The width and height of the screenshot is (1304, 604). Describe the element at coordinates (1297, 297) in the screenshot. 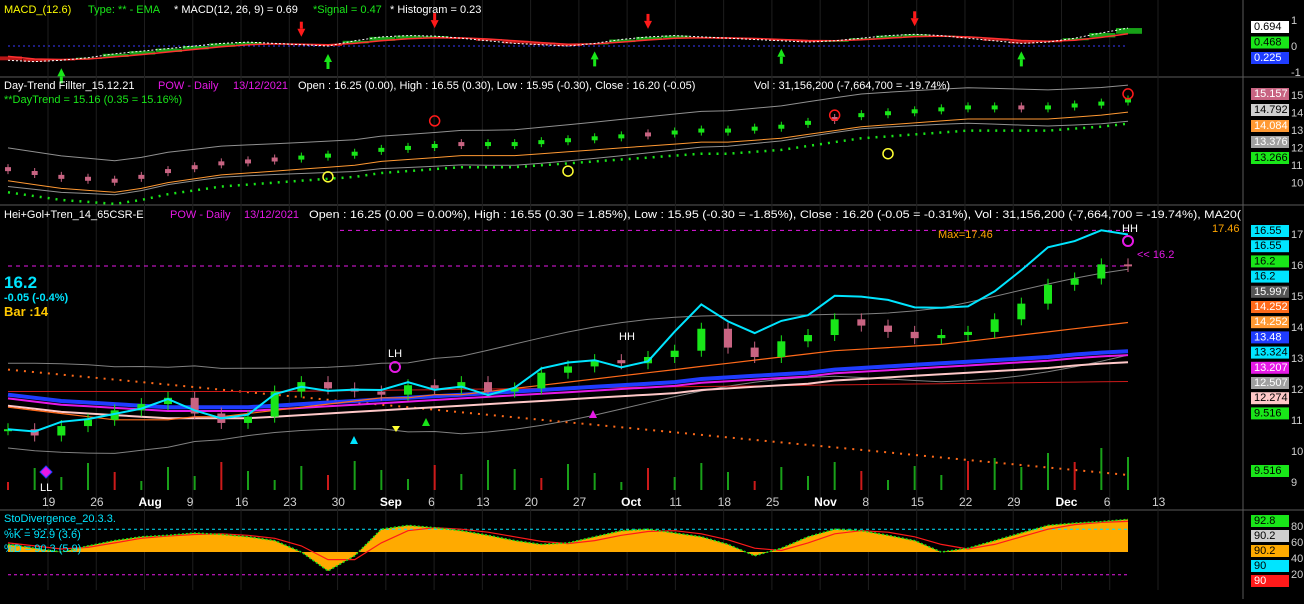

I see `main-tick: 15` at that location.